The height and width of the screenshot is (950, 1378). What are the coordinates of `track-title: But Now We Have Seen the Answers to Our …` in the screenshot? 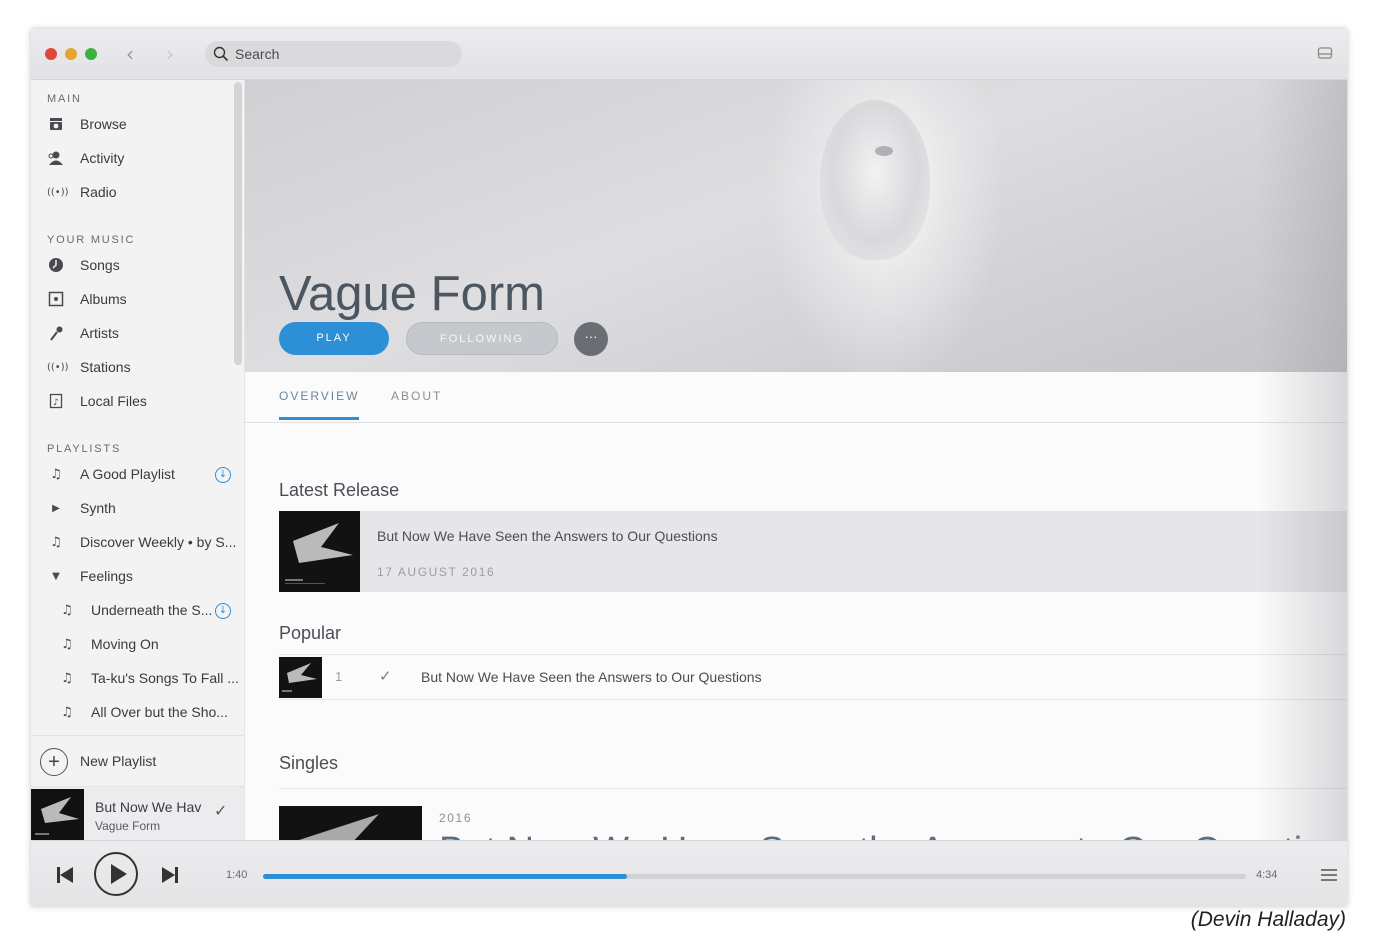 It's located at (591, 677).